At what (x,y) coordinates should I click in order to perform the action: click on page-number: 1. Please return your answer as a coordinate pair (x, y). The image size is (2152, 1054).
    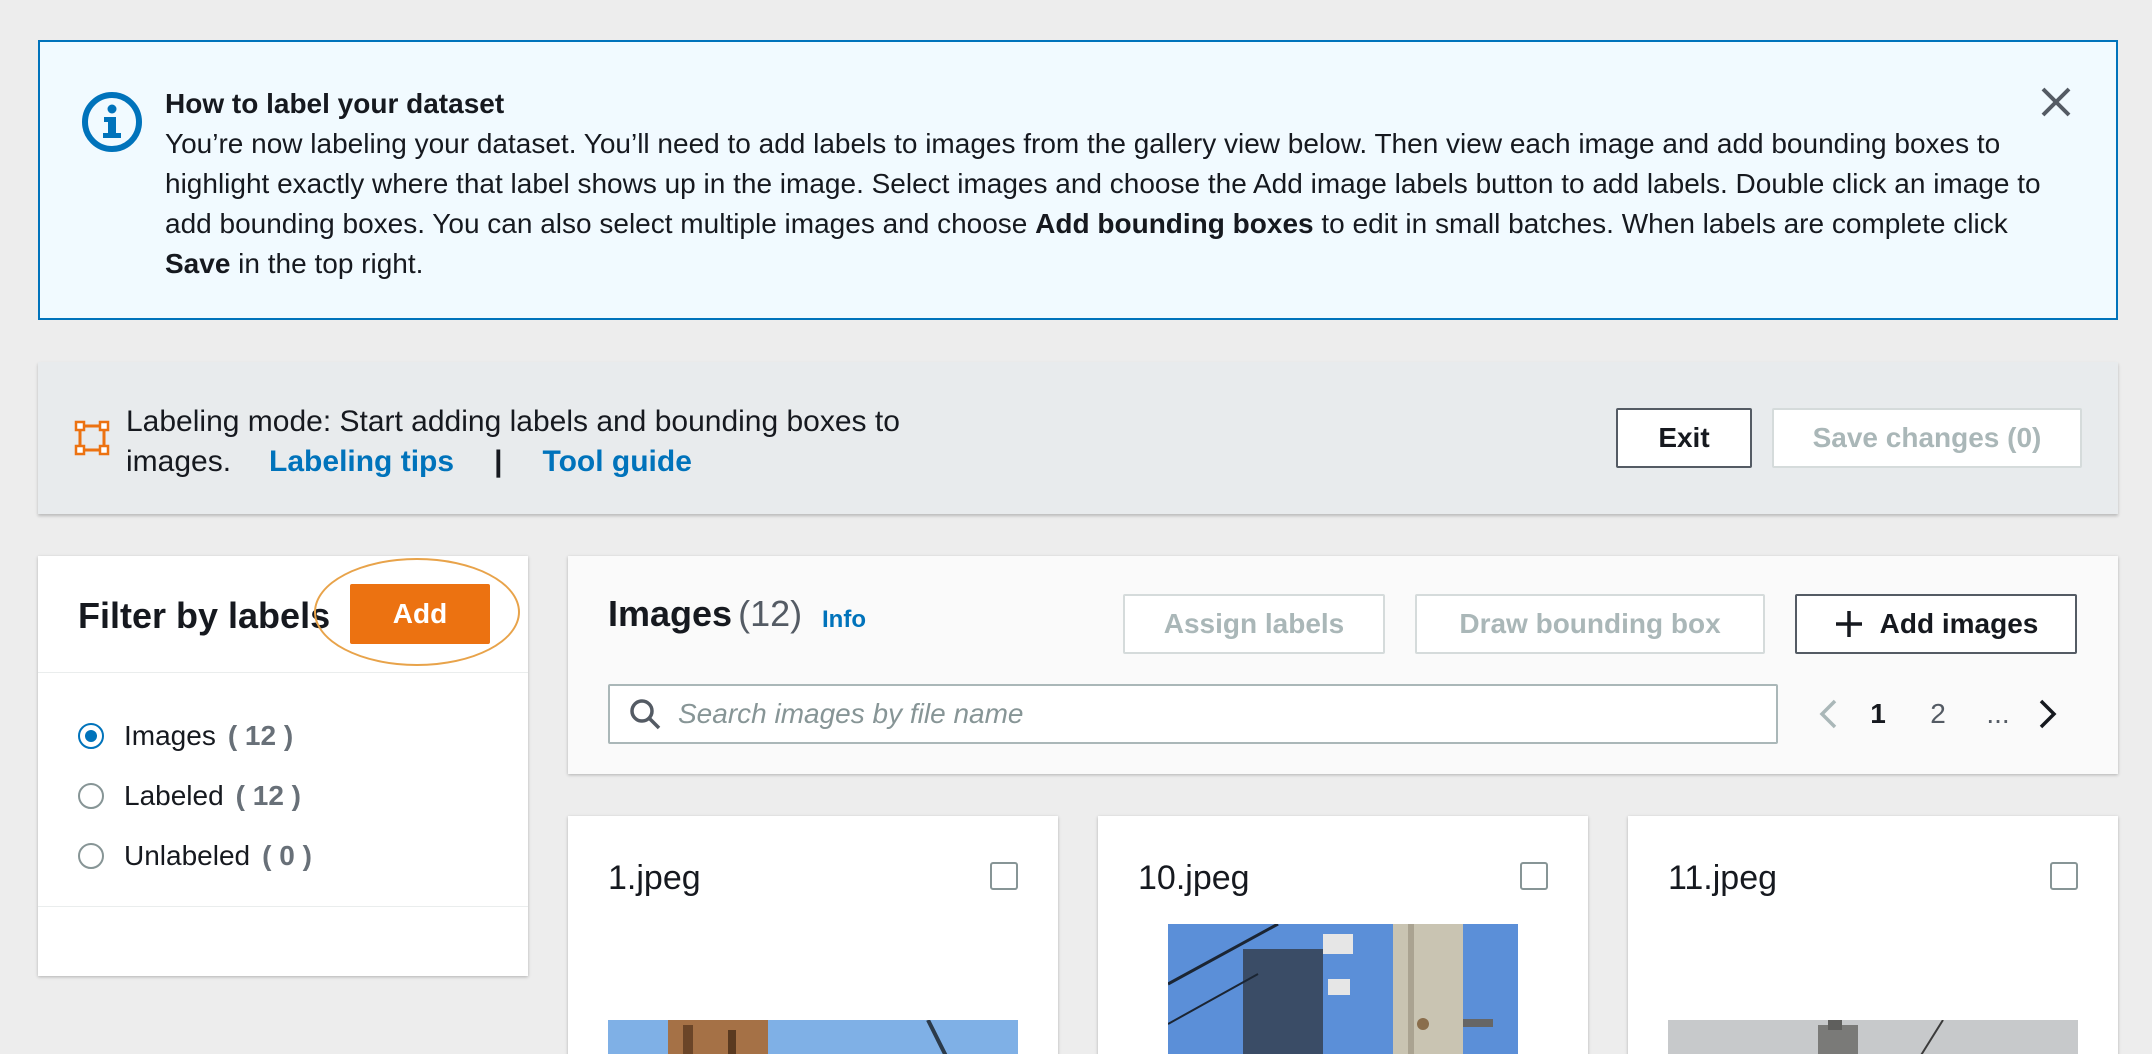
    Looking at the image, I should click on (1878, 714).